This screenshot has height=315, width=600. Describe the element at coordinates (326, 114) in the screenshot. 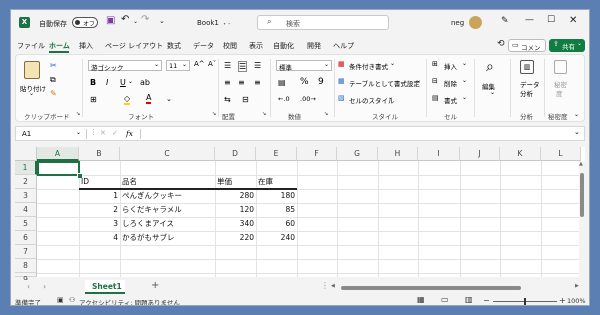

I see `number-launcher-icon: ↘` at that location.